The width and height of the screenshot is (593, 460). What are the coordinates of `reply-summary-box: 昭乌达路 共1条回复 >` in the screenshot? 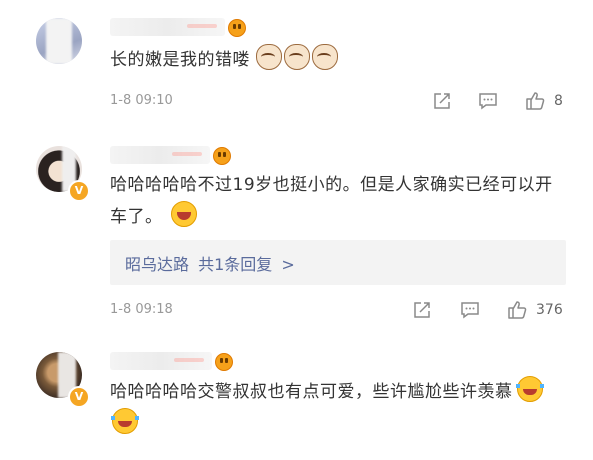 It's located at (338, 262).